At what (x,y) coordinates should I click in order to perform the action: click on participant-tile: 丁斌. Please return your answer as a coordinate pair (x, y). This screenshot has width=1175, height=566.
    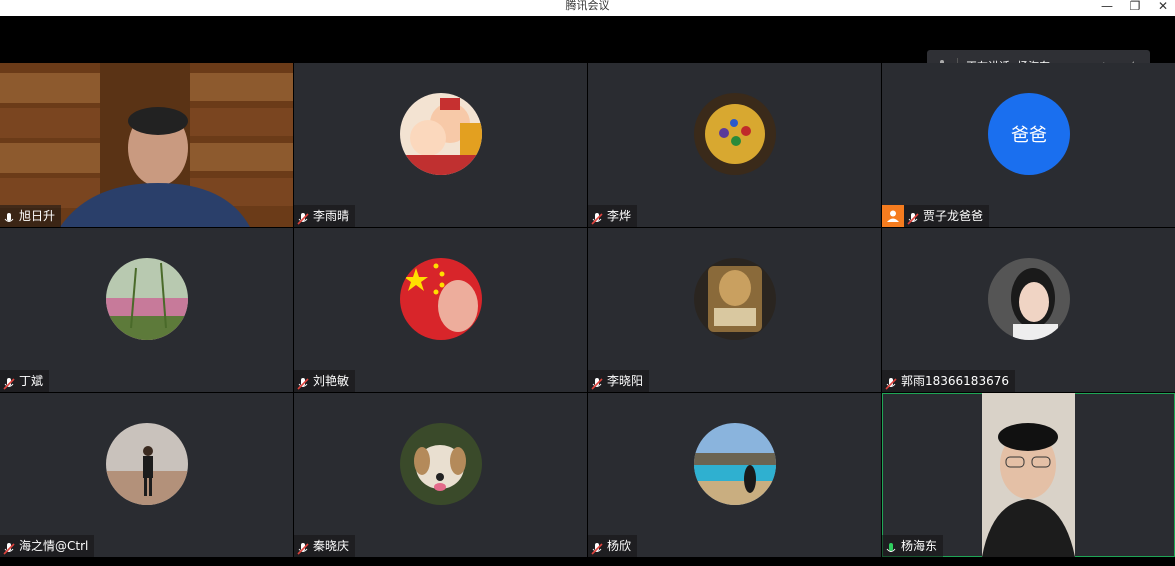
    Looking at the image, I should click on (146, 310).